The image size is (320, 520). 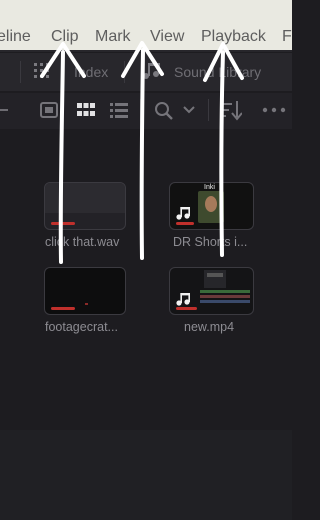 What do you see at coordinates (4, 110) in the screenshot?
I see `collapse-bar` at bounding box center [4, 110].